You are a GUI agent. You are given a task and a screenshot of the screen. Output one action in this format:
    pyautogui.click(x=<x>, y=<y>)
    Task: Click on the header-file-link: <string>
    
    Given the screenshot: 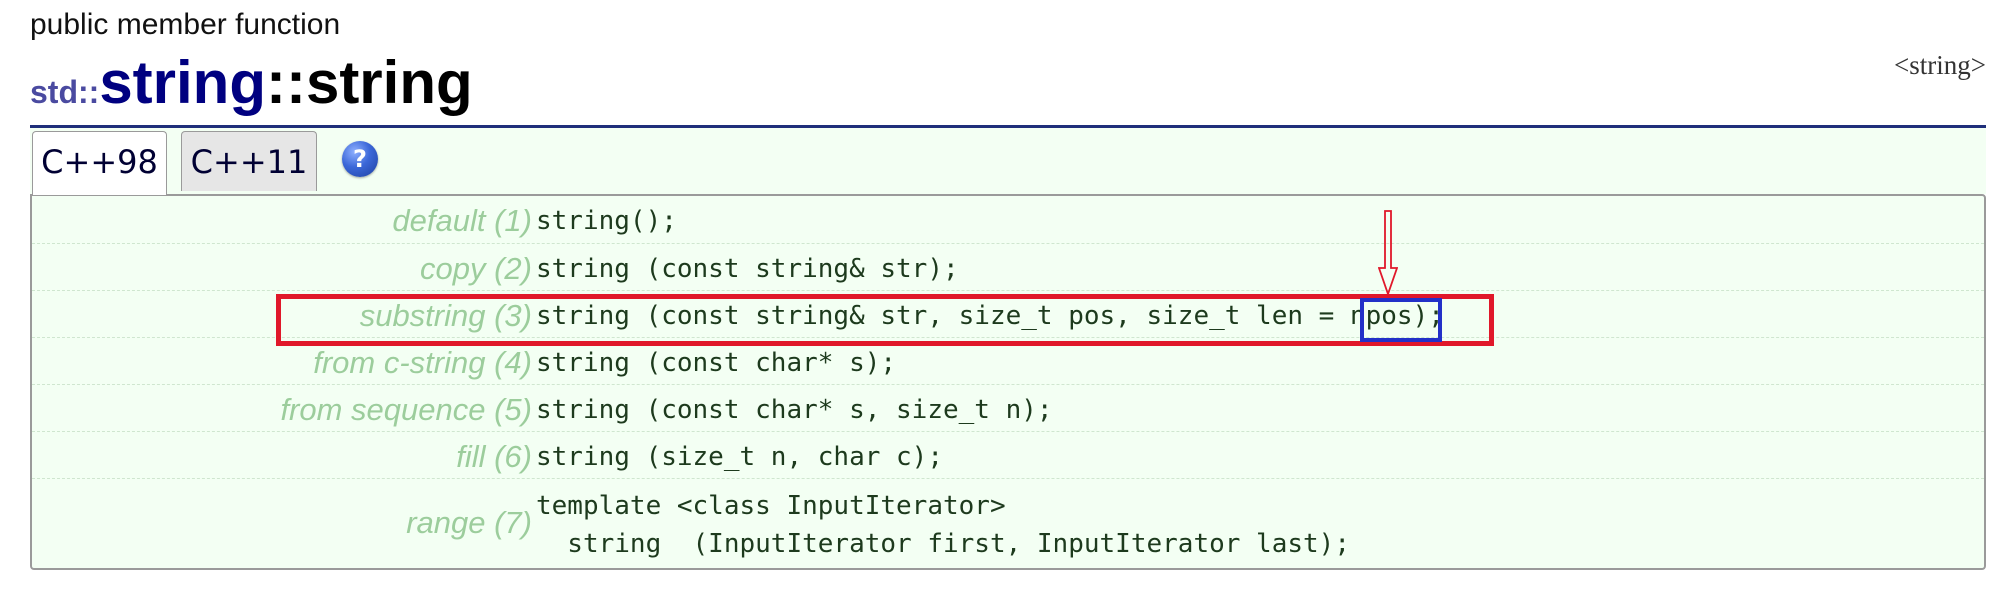 What is the action you would take?
    pyautogui.click(x=1940, y=65)
    